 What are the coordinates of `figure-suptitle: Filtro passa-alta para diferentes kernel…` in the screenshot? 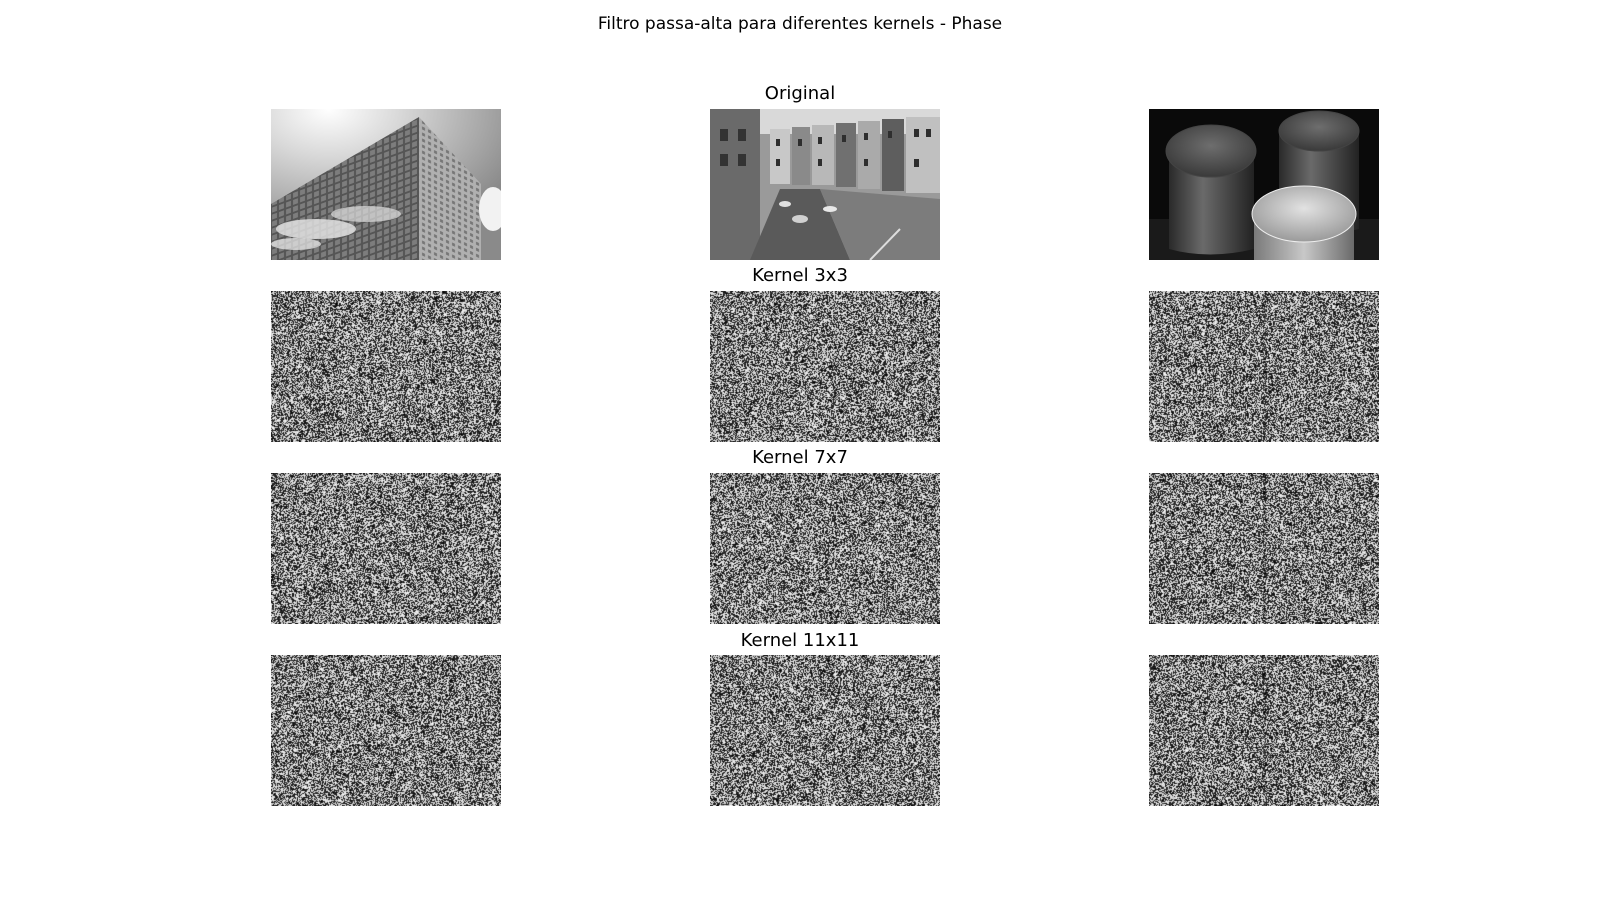 It's located at (800, 24).